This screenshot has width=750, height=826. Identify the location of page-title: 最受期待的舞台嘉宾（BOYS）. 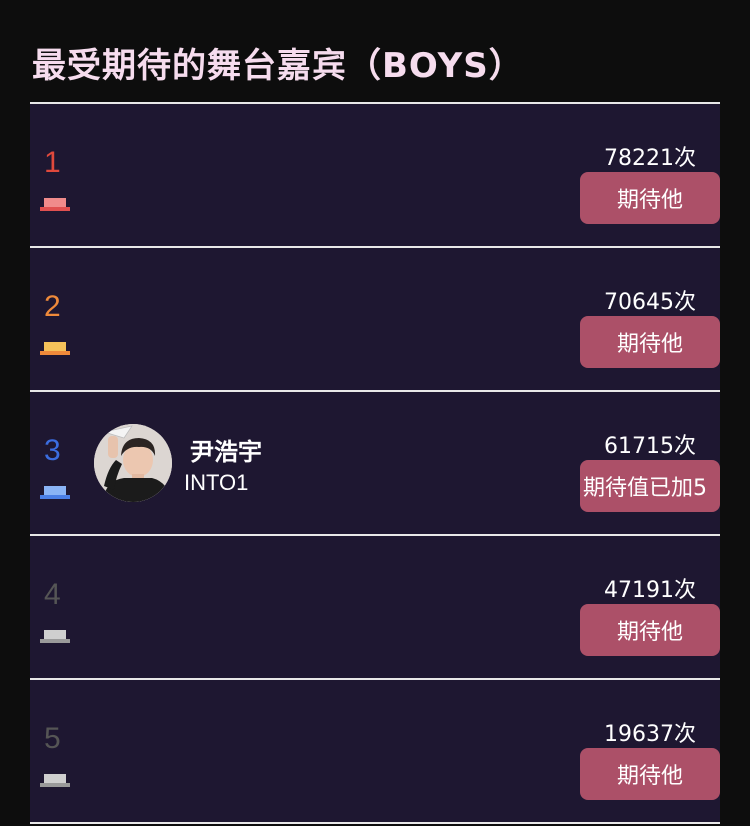
(278, 66).